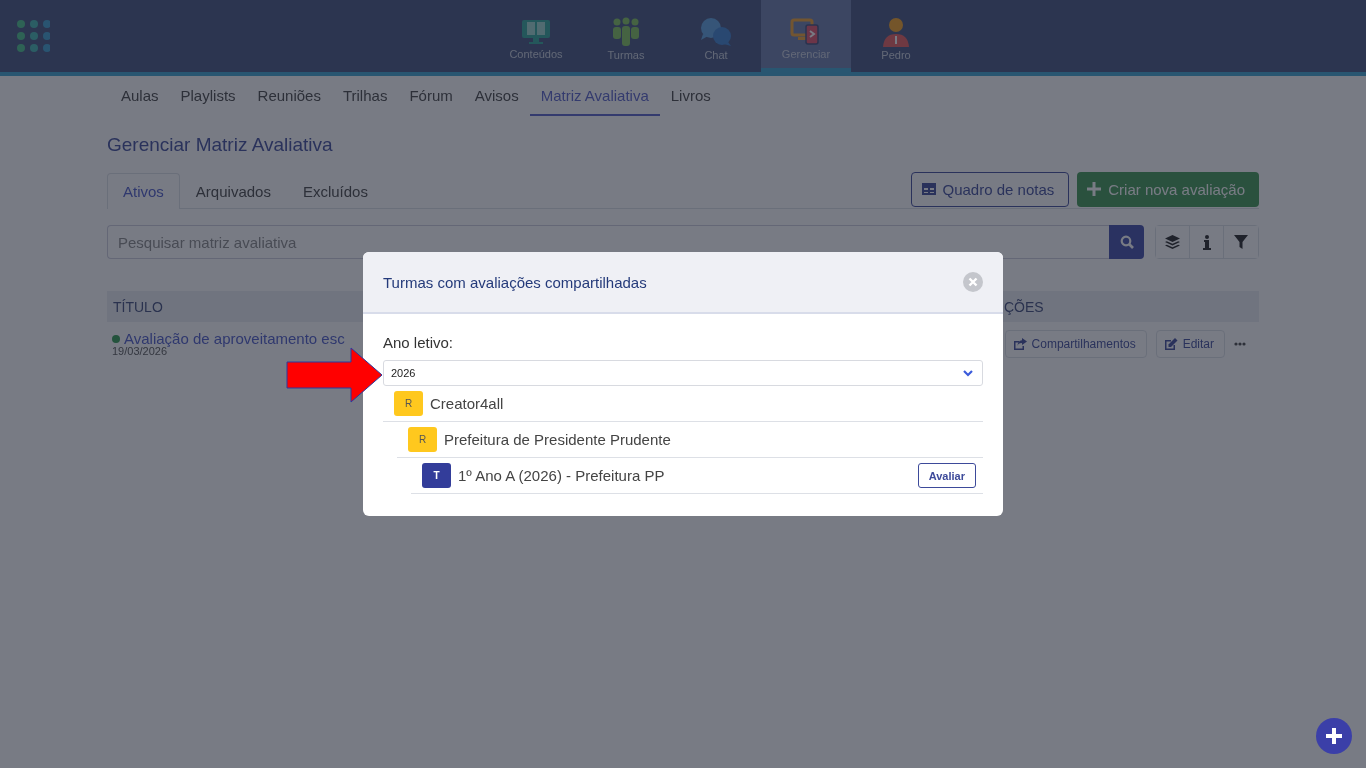  I want to click on section-tab: Playlists, so click(208, 96).